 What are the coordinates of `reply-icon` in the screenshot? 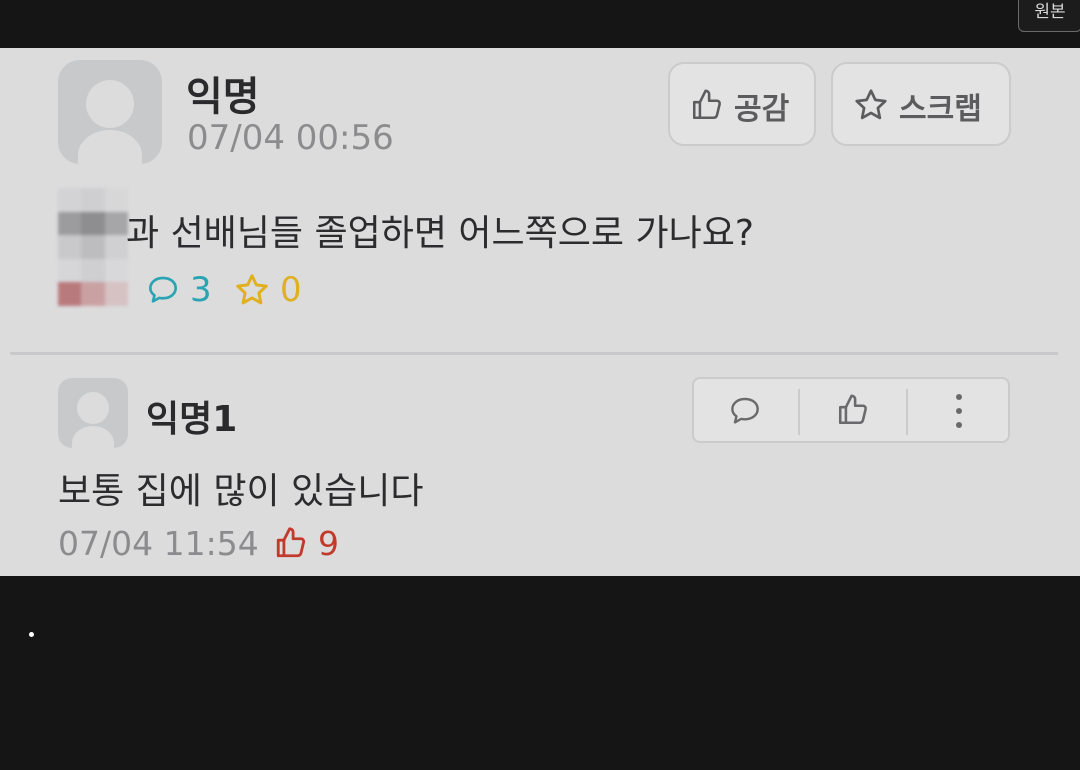 It's located at (745, 410).